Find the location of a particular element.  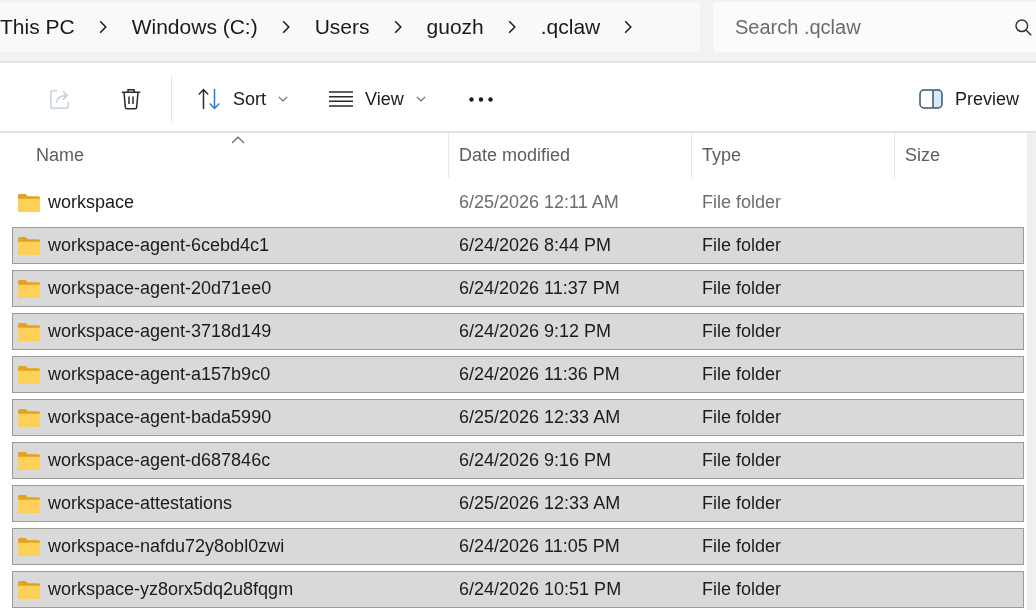

sort-button: Sort is located at coordinates (242, 99).